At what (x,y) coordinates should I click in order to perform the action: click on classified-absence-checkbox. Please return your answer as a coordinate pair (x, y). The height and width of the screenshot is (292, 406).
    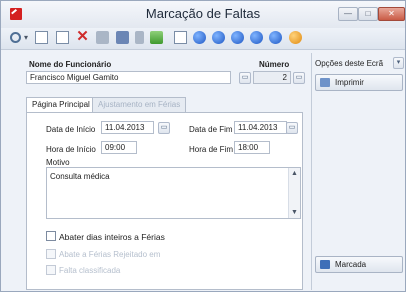
    Looking at the image, I should click on (51, 270).